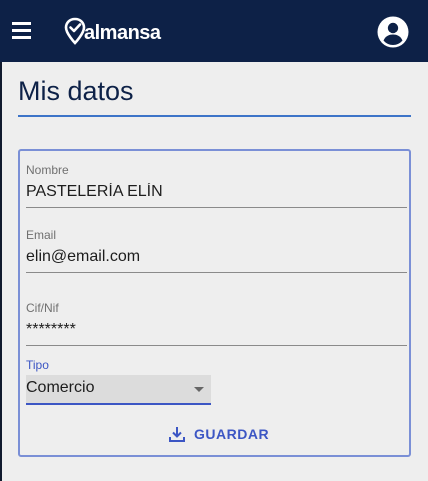 This screenshot has width=428, height=481. Describe the element at coordinates (22, 31) in the screenshot. I see `menu-icon` at that location.